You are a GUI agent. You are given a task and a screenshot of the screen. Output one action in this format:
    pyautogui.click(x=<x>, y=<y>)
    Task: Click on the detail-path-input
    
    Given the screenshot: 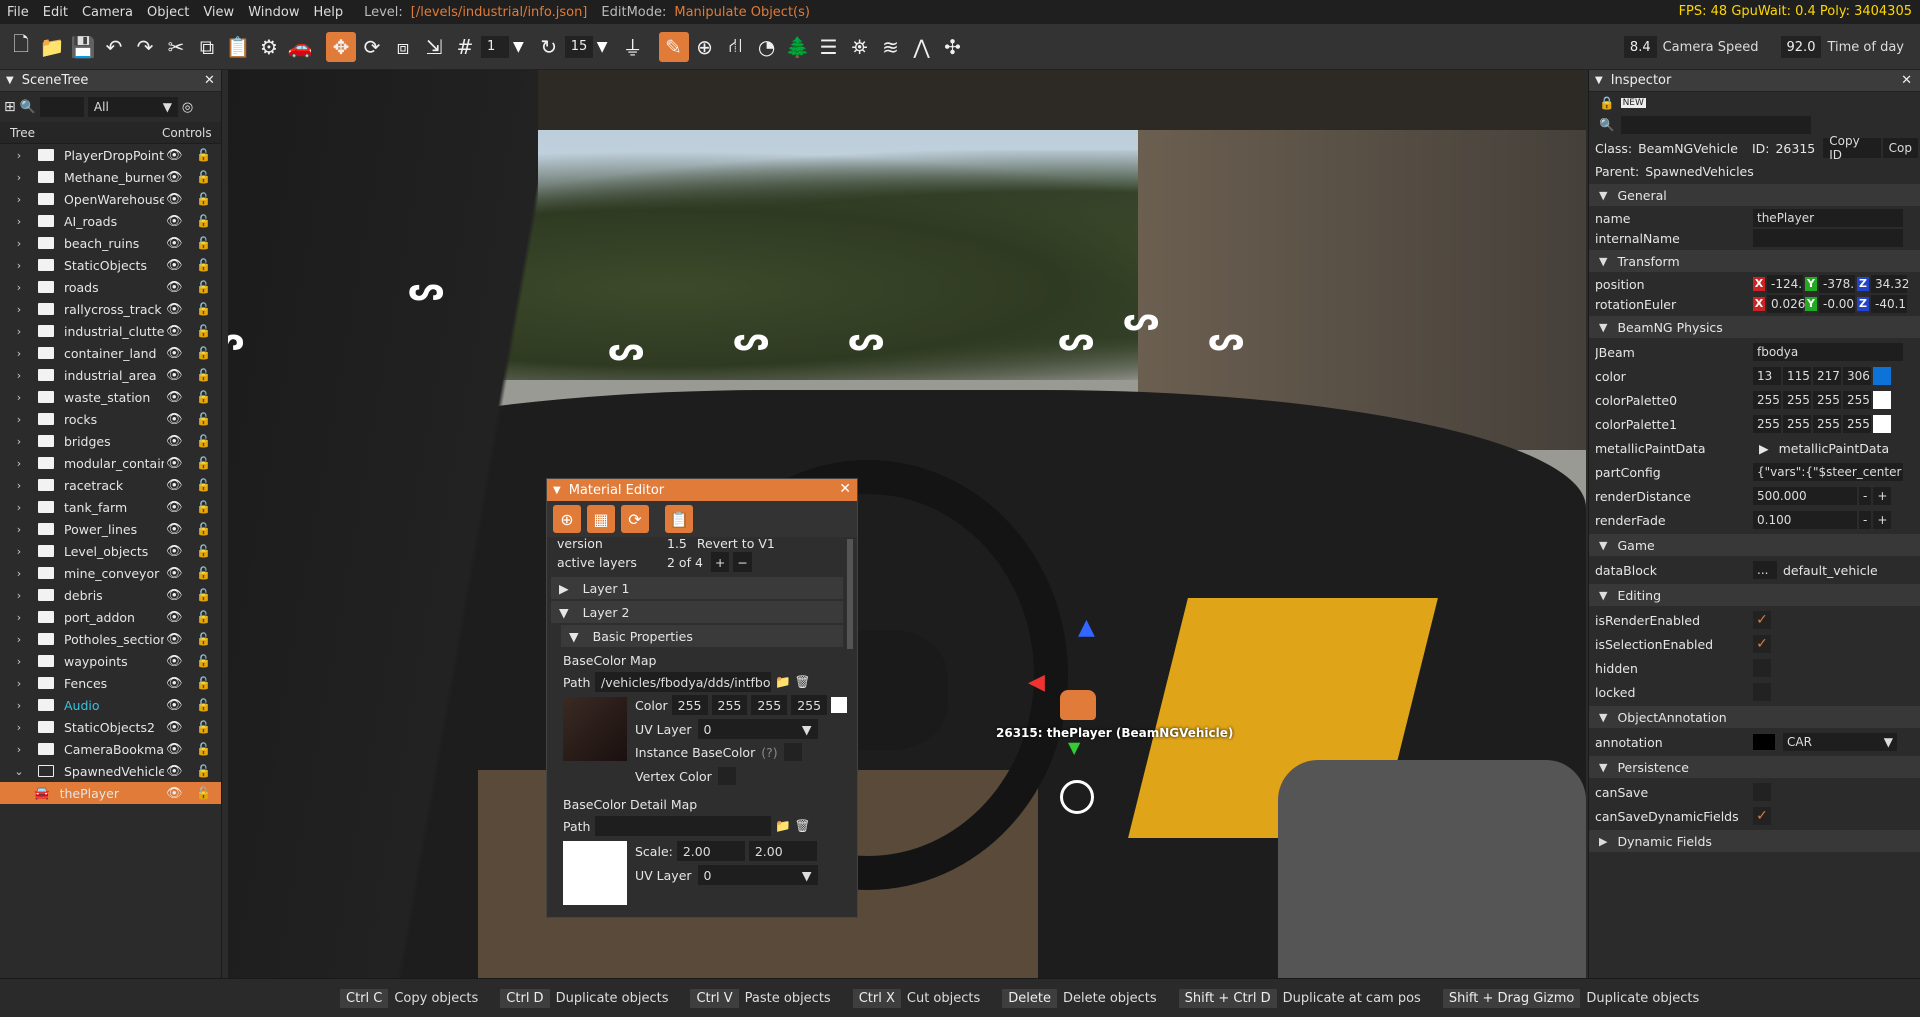 What is the action you would take?
    pyautogui.click(x=683, y=826)
    